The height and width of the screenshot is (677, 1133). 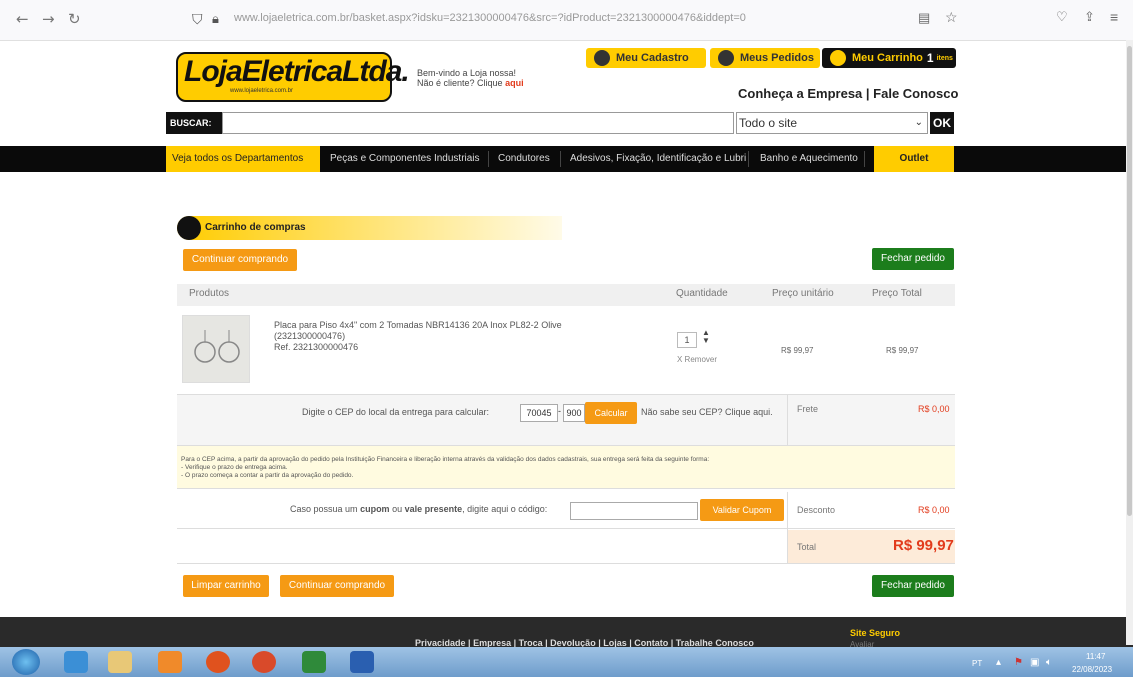 I want to click on dept-condutores: Condutores, so click(x=524, y=159).